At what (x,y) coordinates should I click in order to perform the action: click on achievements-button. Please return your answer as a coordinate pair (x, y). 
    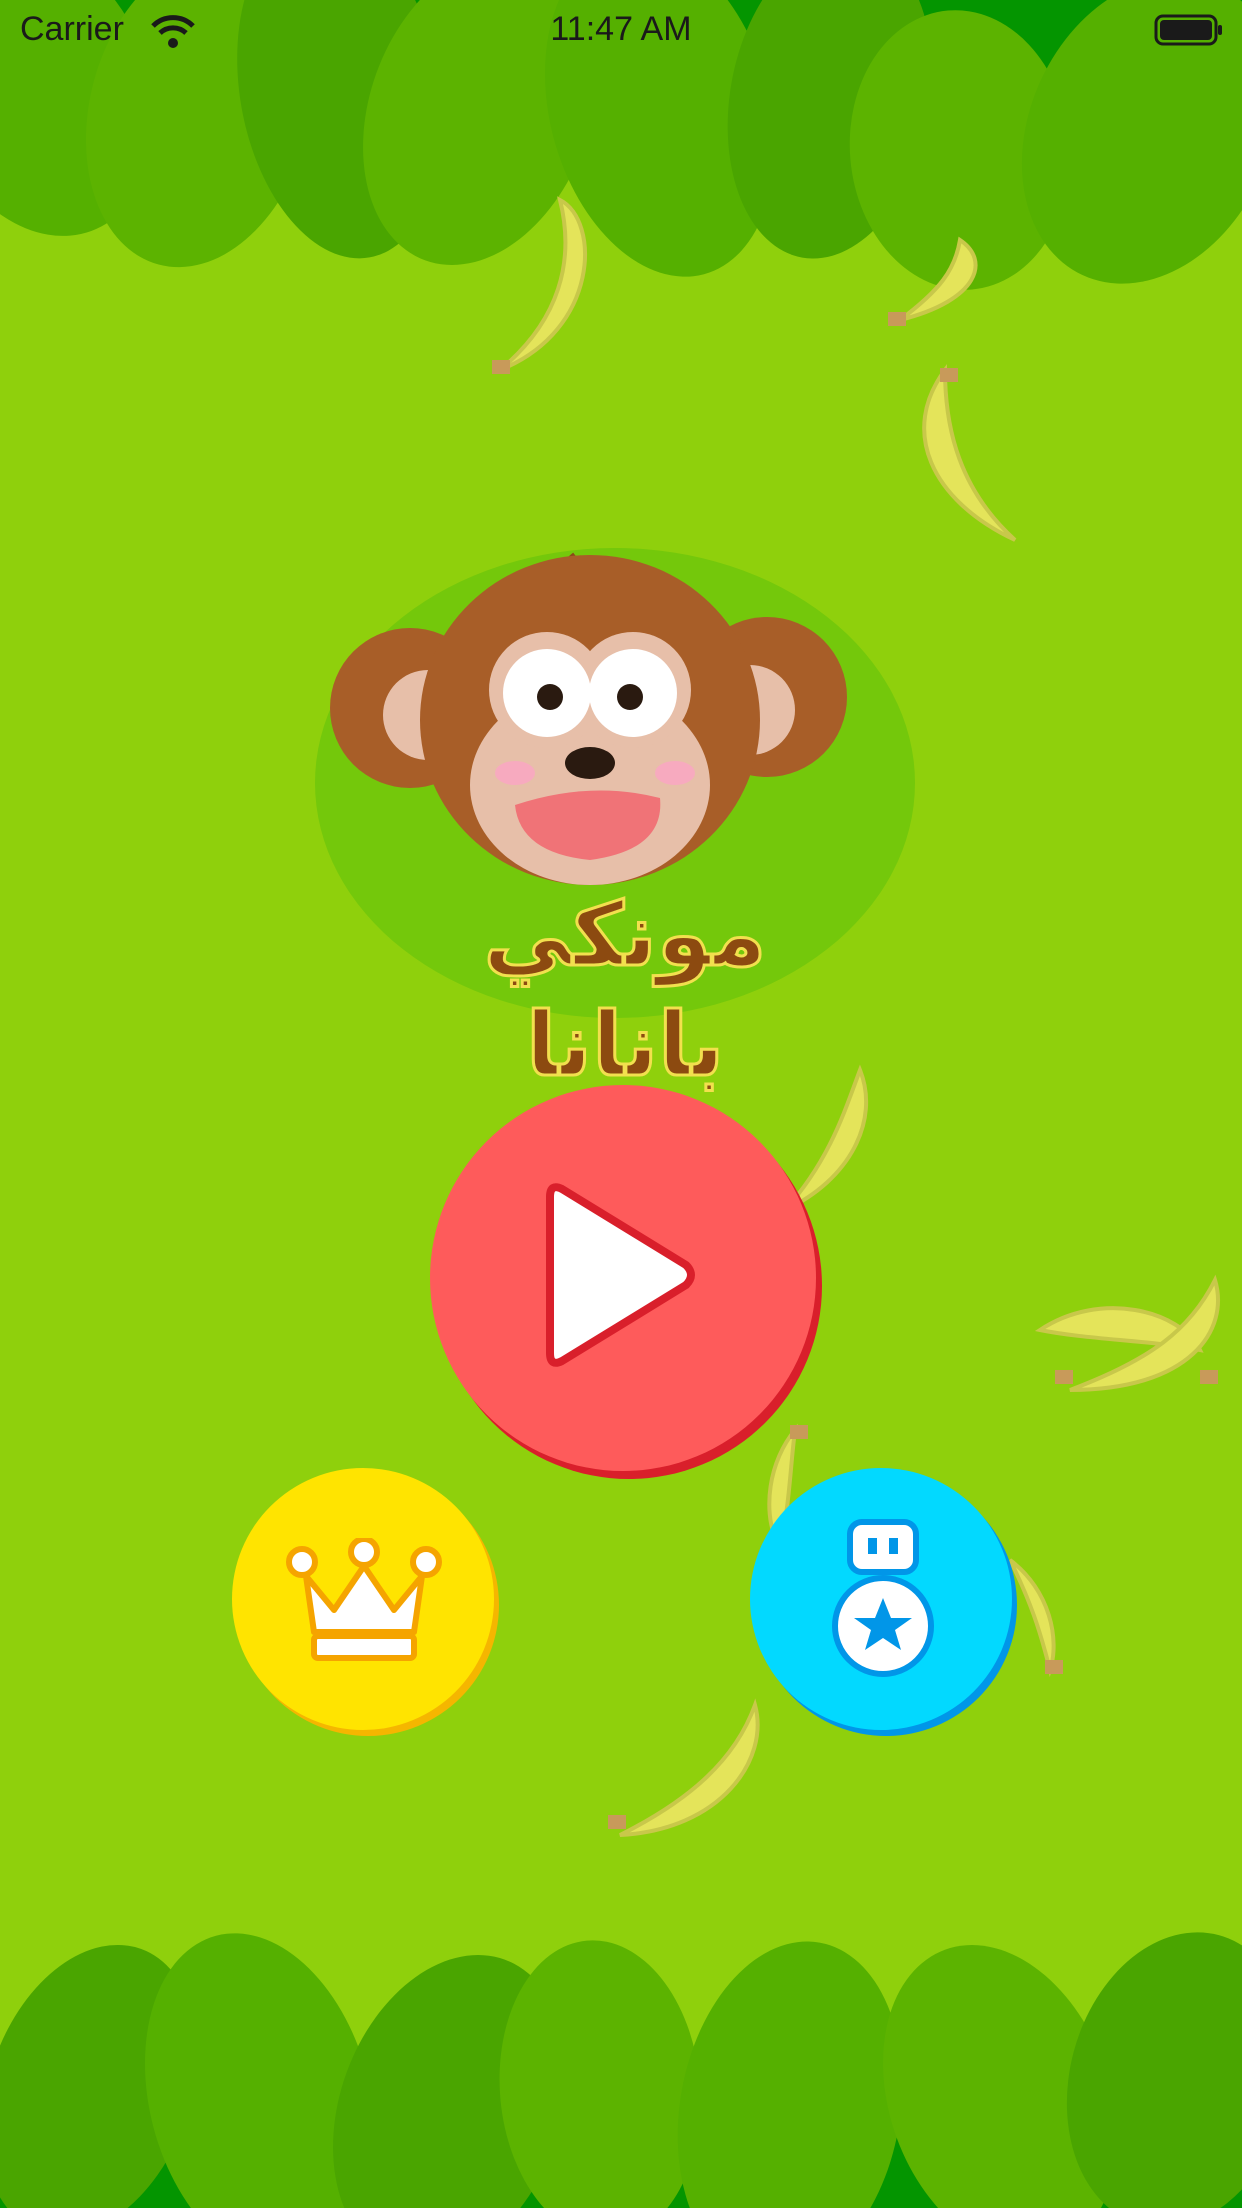
    Looking at the image, I should click on (881, 1599).